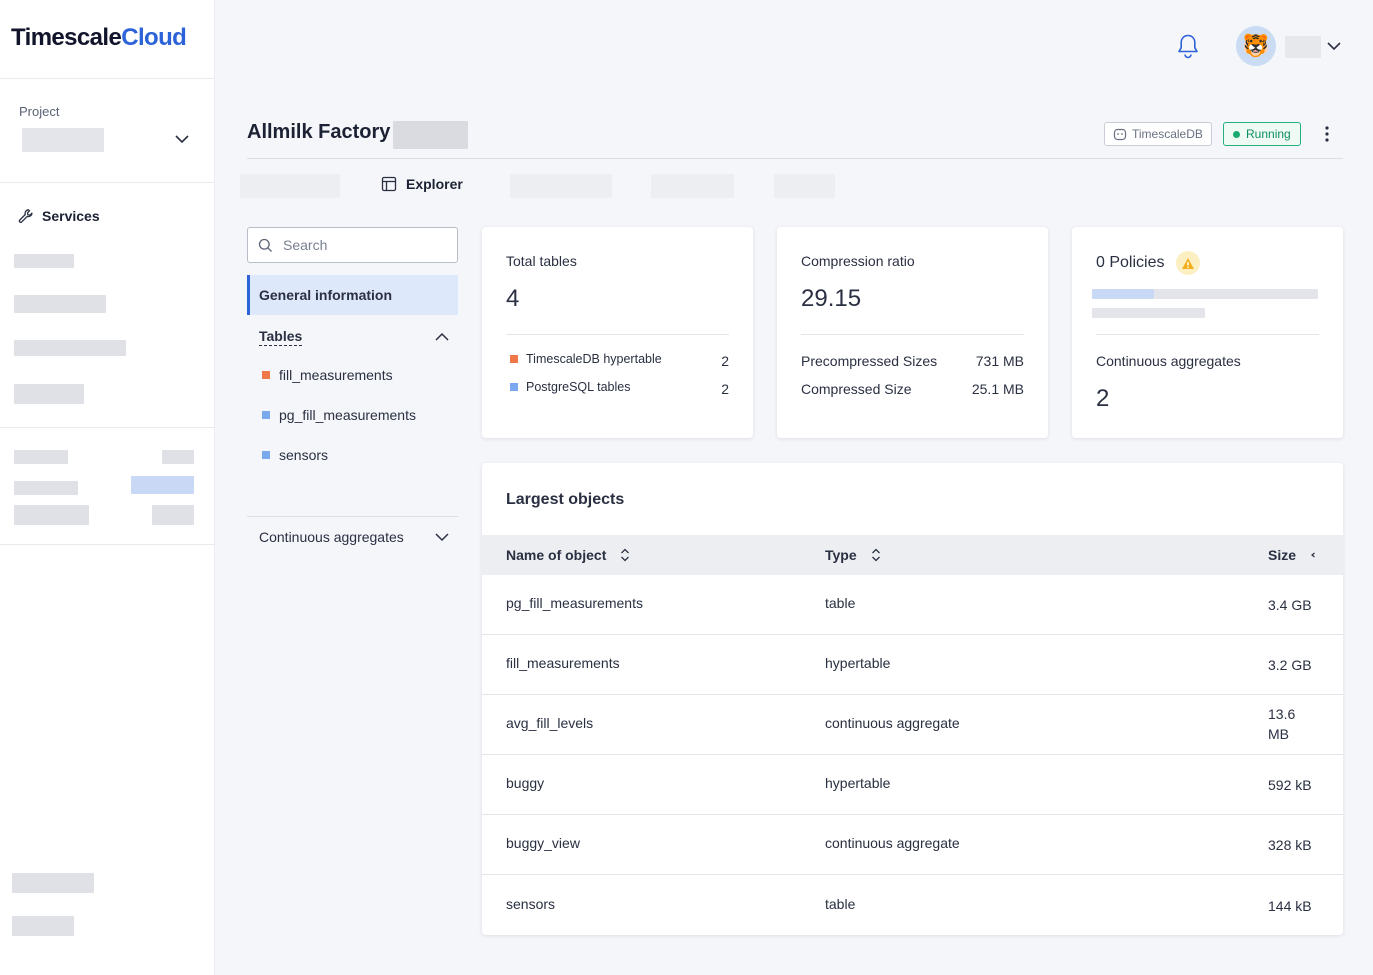  I want to click on timescale-logo: TimescaleCloud, so click(99, 38).